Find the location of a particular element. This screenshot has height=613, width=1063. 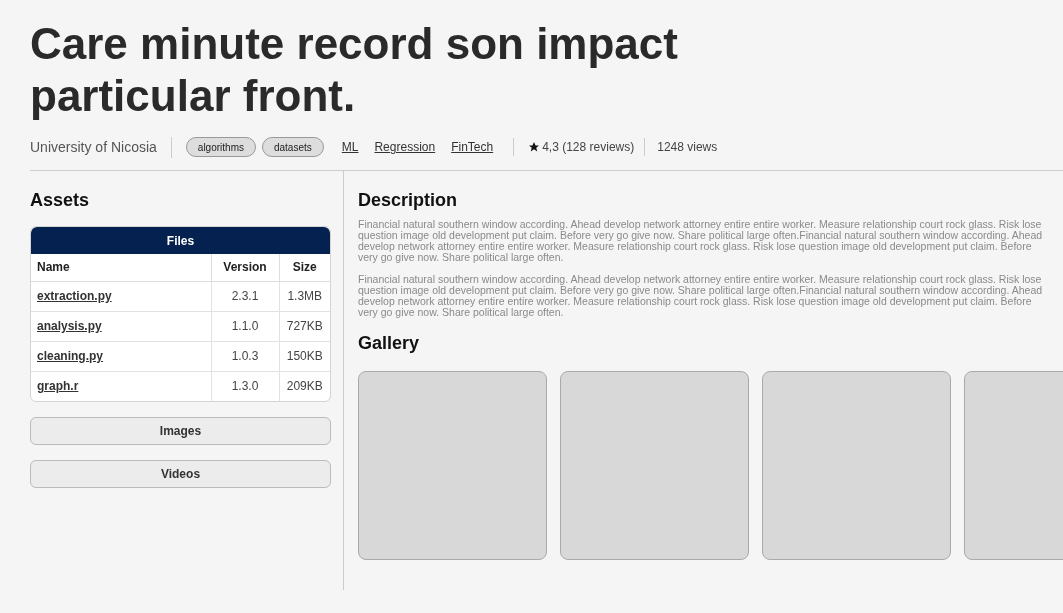

file-link: analysis.py is located at coordinates (69, 326).